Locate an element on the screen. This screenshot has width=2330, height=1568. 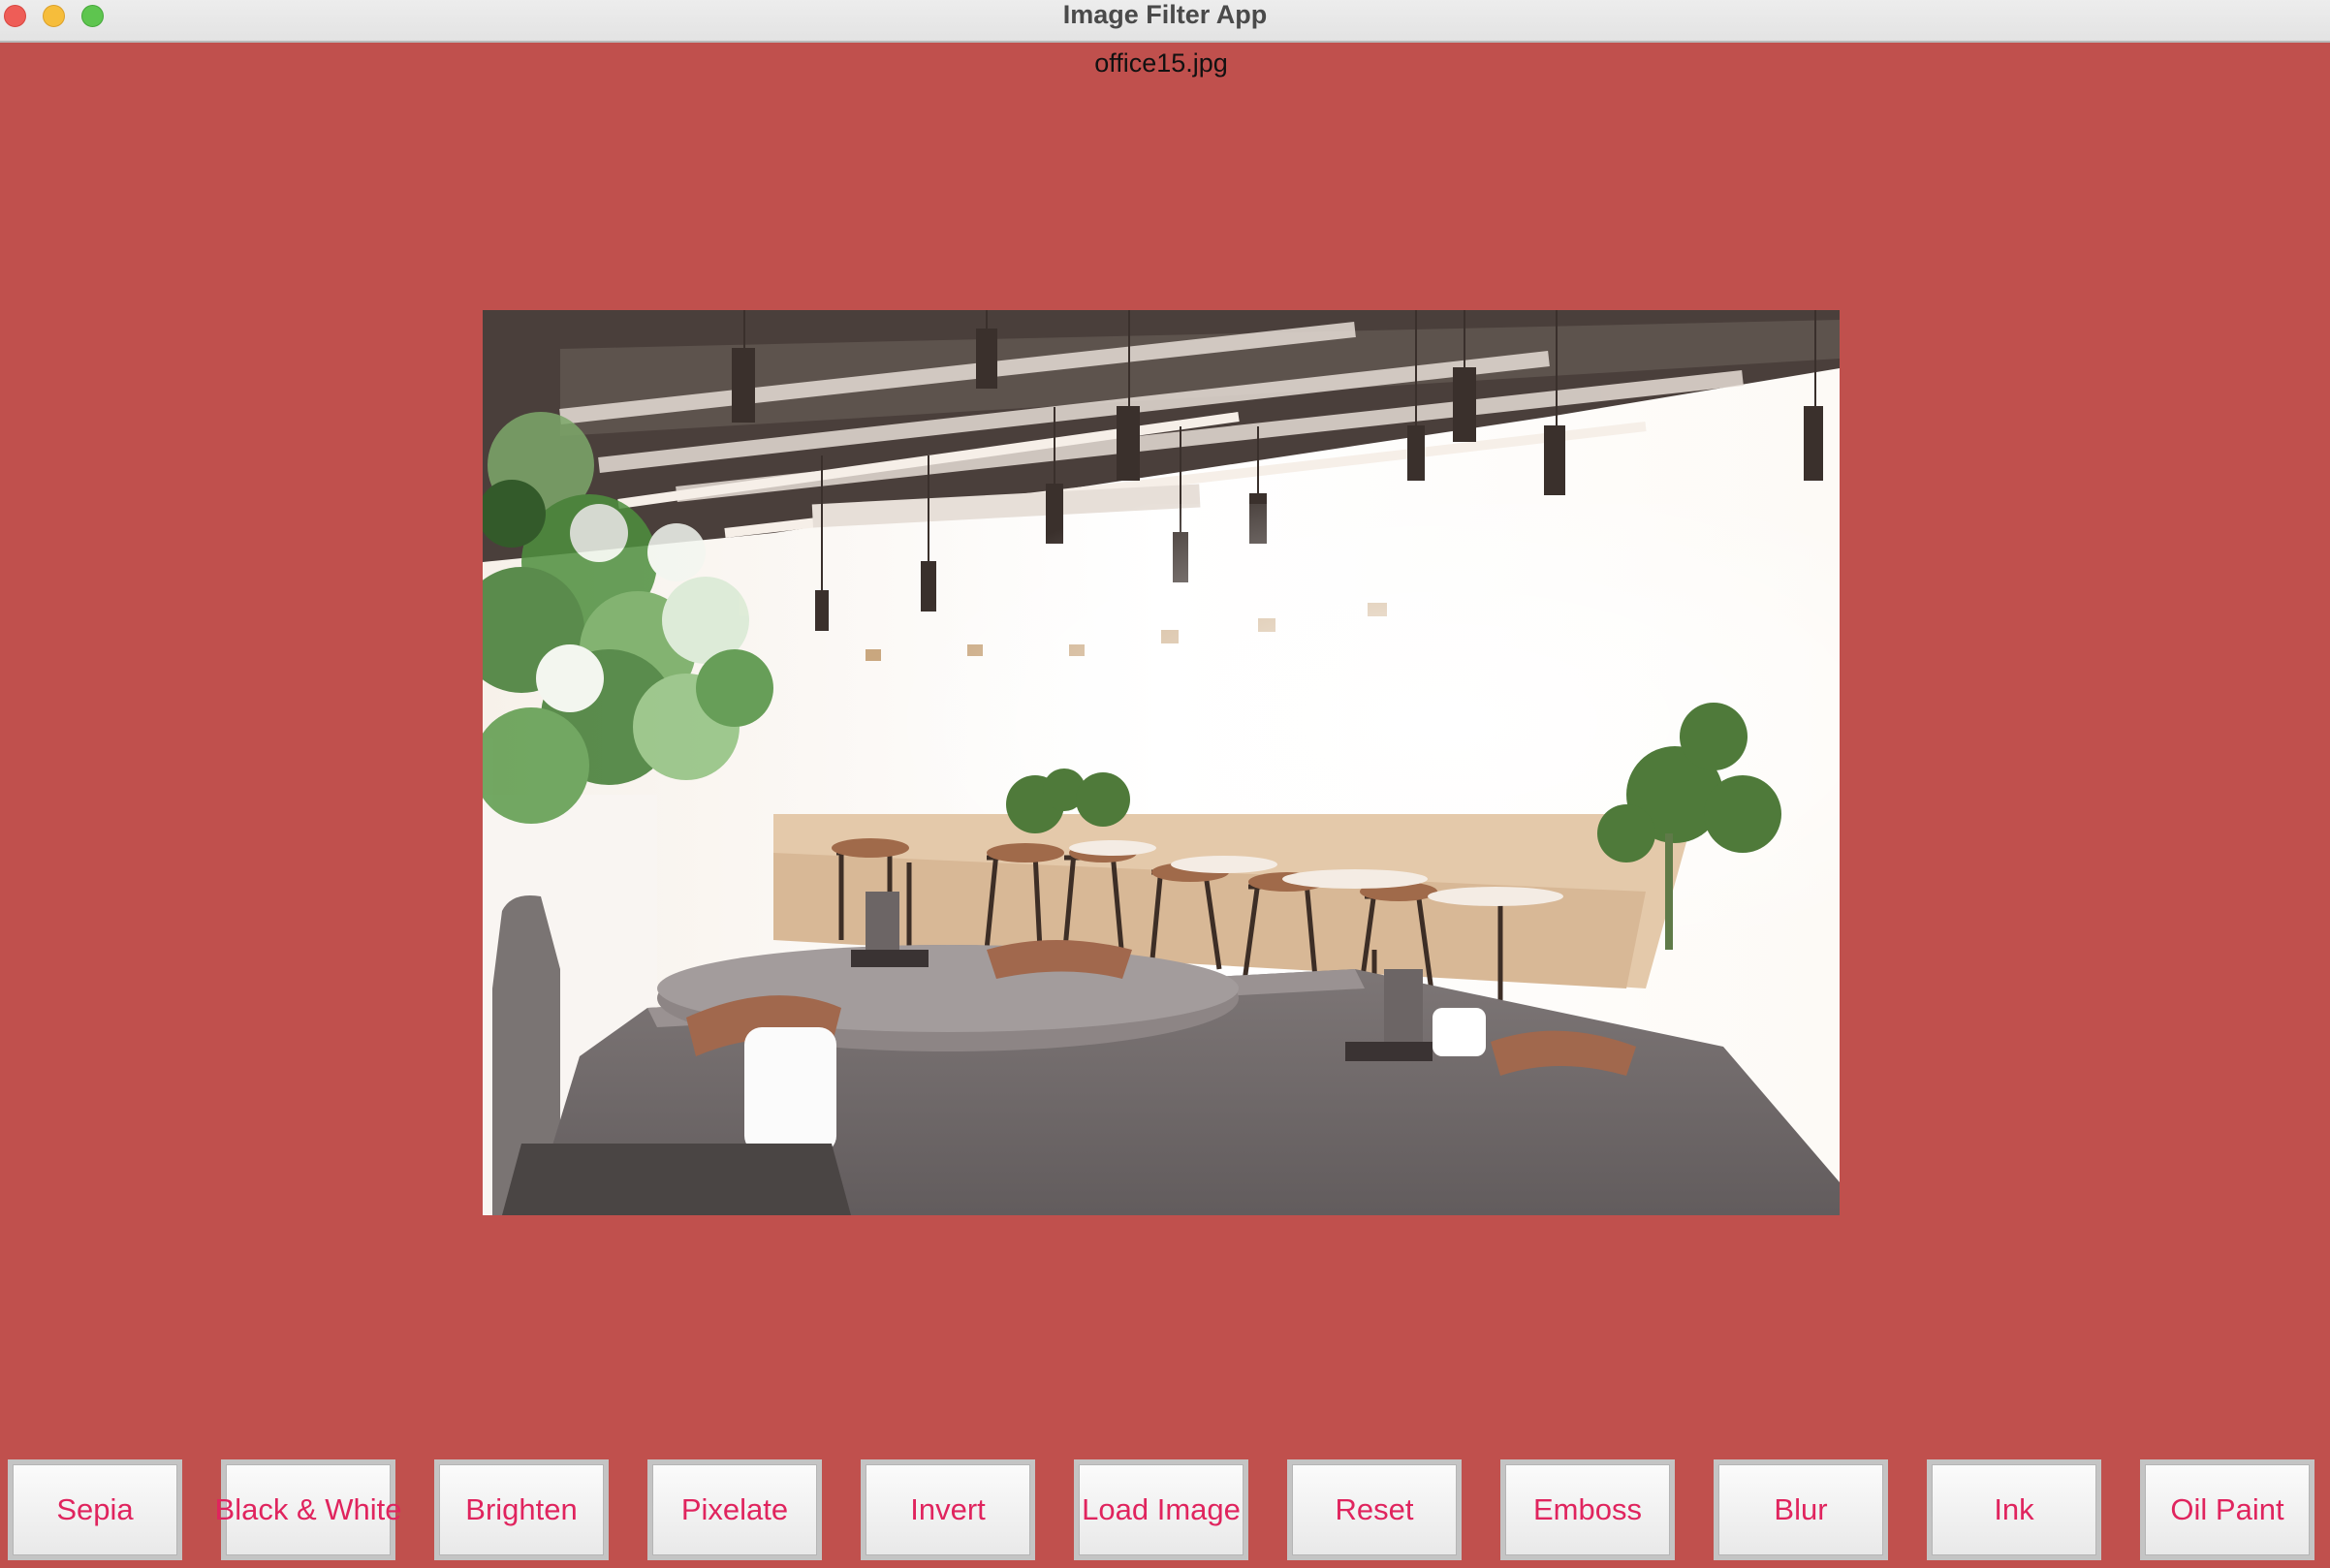
emboss-button-label: Emboss is located at coordinates (1587, 1510).